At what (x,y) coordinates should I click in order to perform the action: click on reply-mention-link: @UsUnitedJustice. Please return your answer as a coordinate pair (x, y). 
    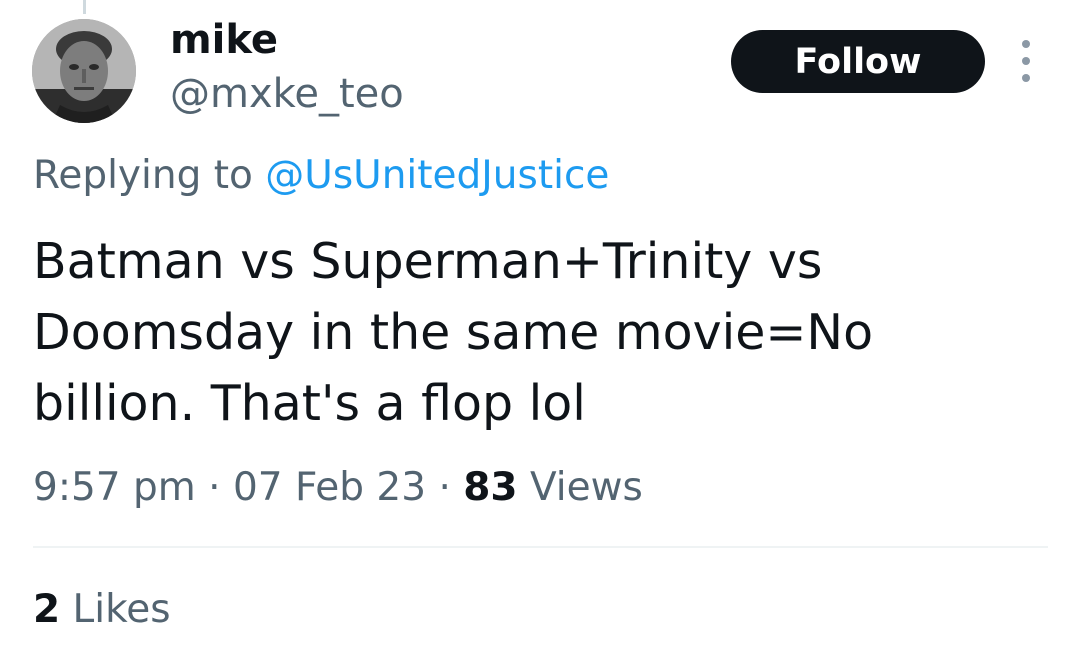
    Looking at the image, I should click on (437, 175).